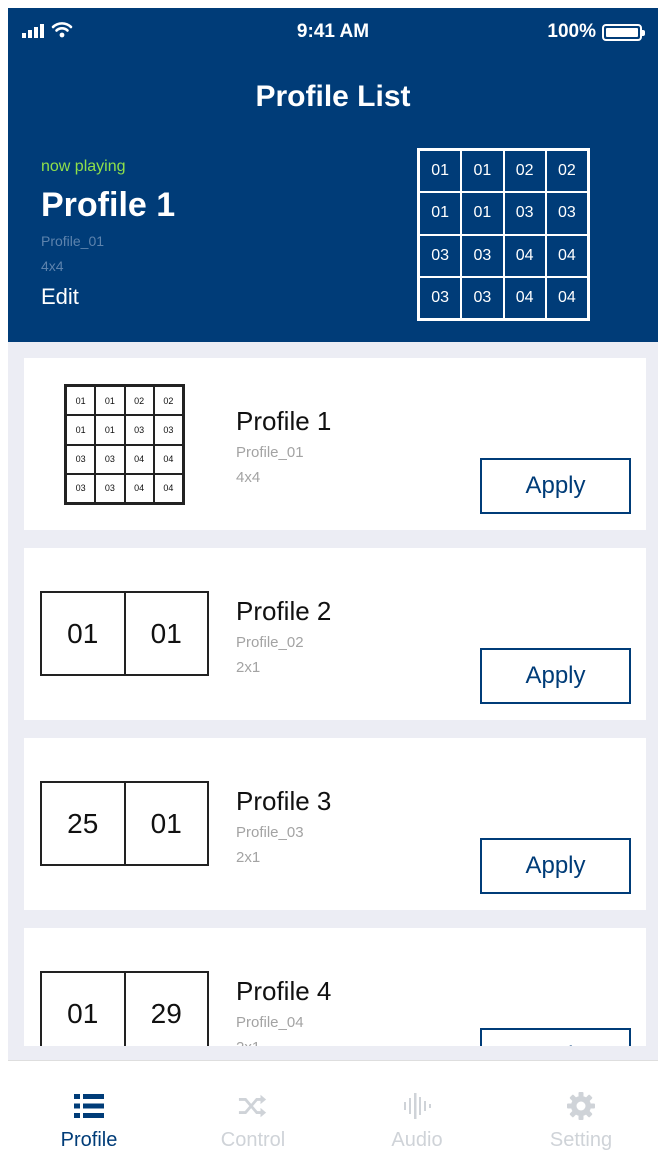 Image resolution: width=658 pixels, height=1167 pixels. What do you see at coordinates (333, 96) in the screenshot?
I see `page-title: Profile List` at bounding box center [333, 96].